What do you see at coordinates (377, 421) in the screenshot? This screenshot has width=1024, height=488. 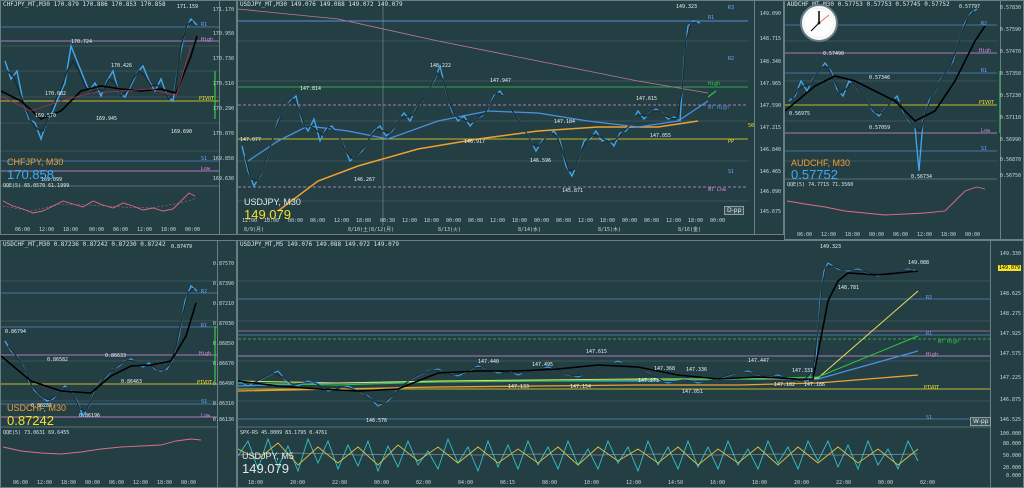 I see `price-annotation: 146.576` at bounding box center [377, 421].